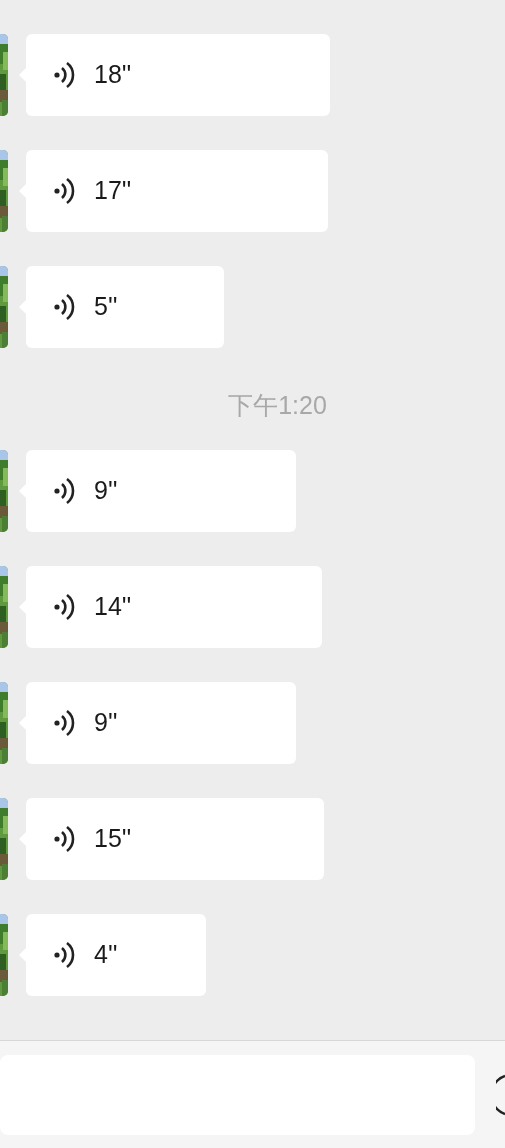 The image size is (505, 1148). I want to click on voice-message-bubble: 14'', so click(174, 607).